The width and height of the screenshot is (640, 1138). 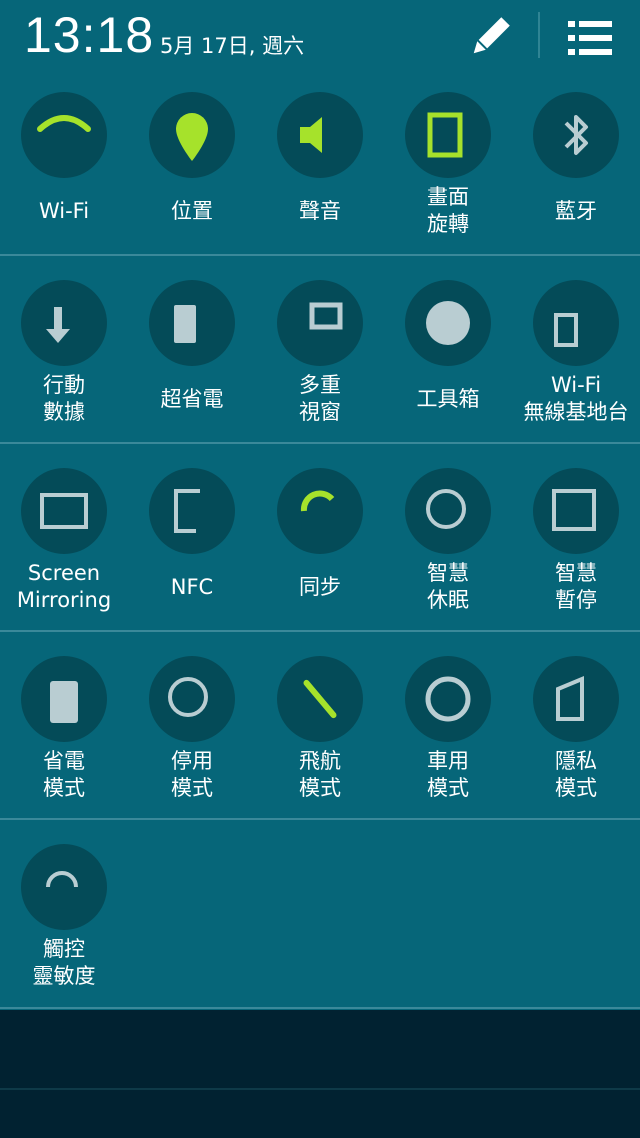 I want to click on toggle-multi-window: 多重 視窗, so click(x=320, y=353).